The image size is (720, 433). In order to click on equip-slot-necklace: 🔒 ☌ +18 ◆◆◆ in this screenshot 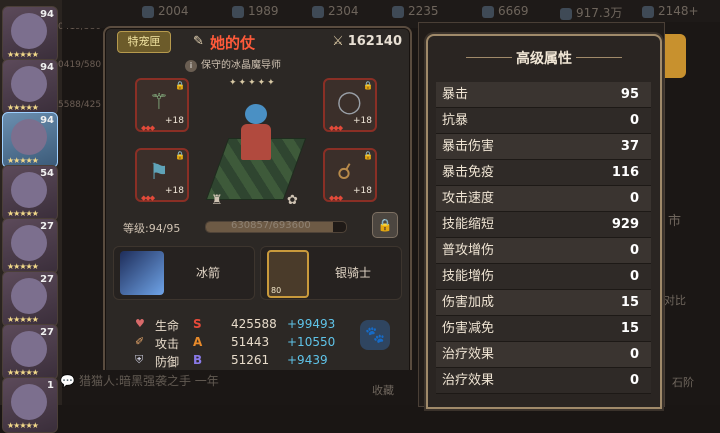, I will do `click(350, 175)`.